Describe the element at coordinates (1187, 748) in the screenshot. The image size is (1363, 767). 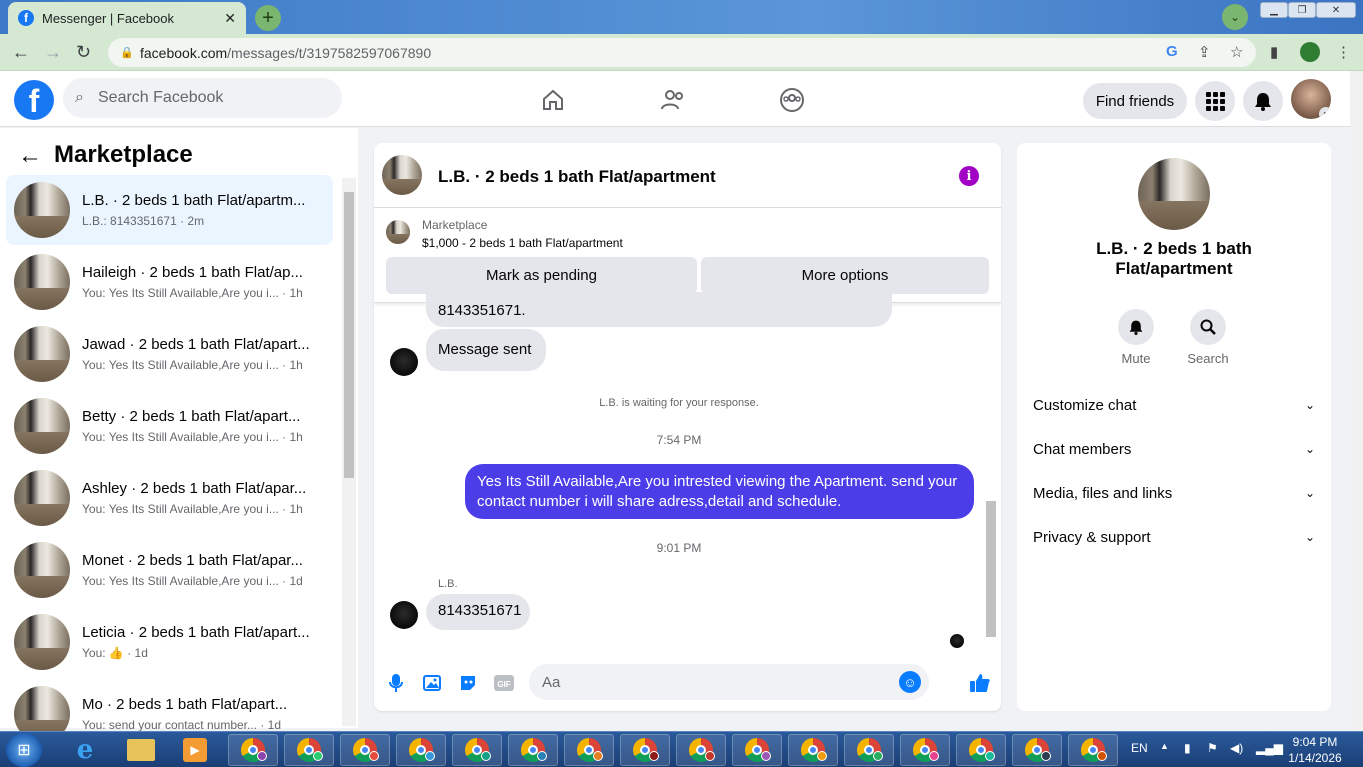
I see `battery-icon: ▮` at that location.